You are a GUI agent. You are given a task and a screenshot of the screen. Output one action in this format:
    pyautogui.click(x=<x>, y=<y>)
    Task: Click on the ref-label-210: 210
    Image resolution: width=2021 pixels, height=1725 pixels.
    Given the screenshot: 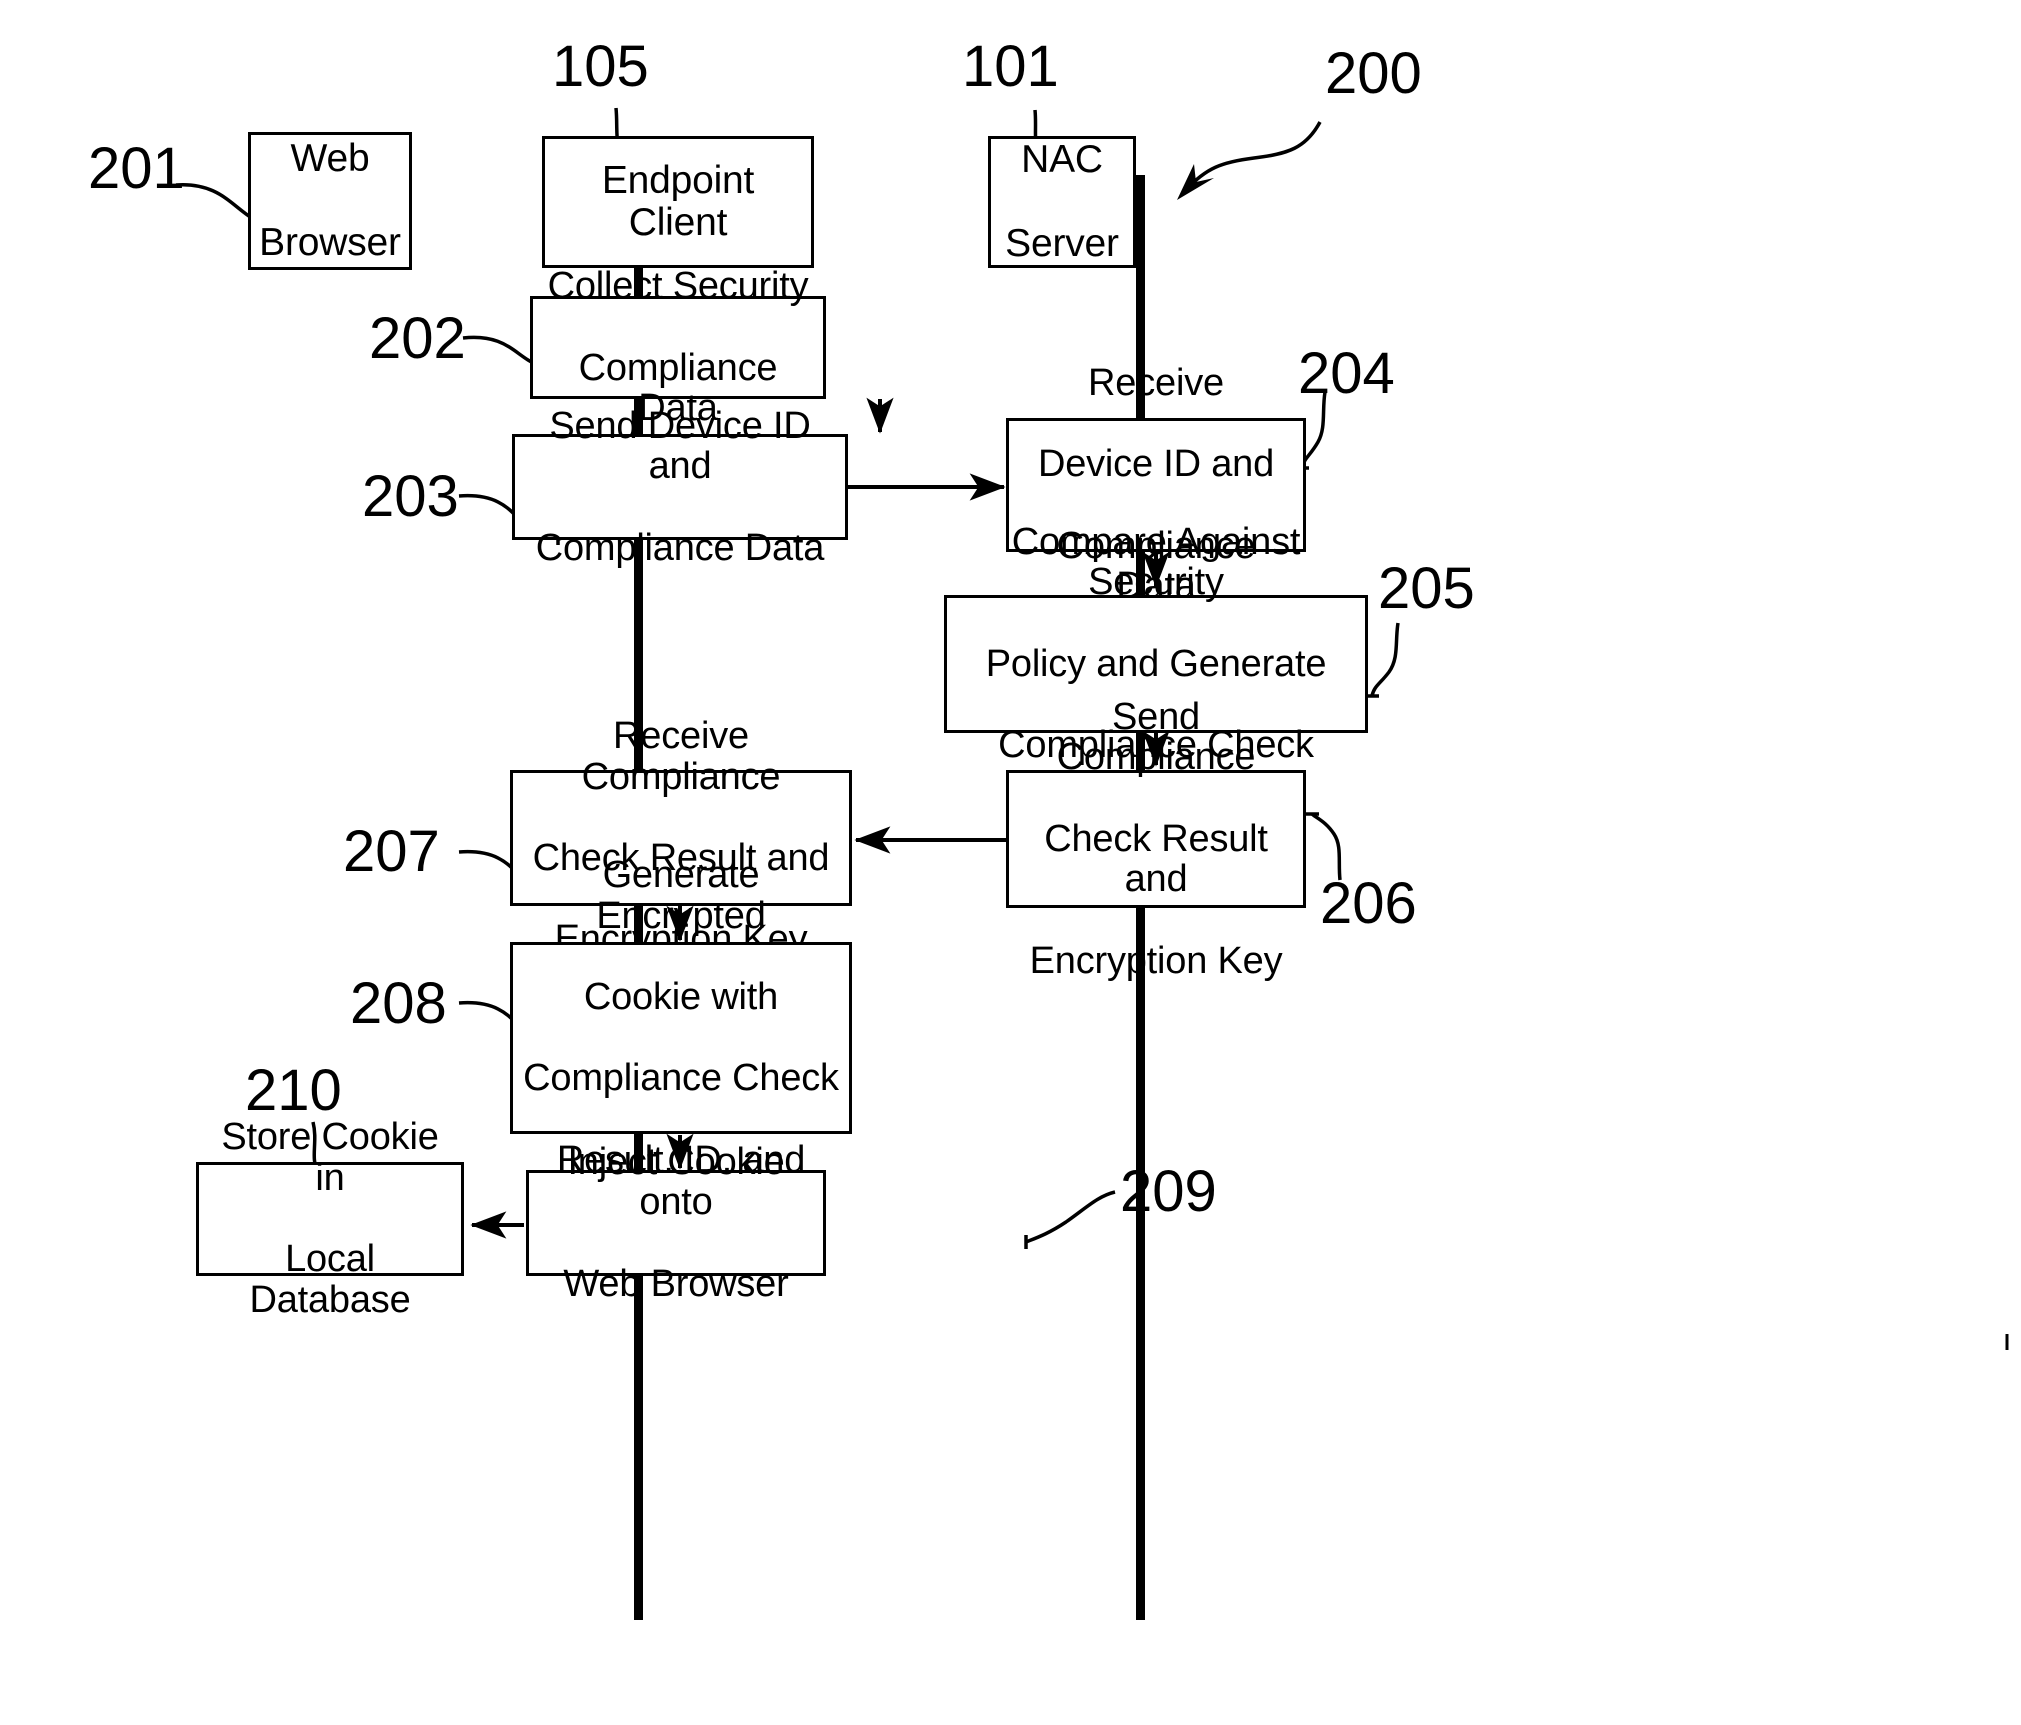 What is the action you would take?
    pyautogui.click(x=293, y=1090)
    